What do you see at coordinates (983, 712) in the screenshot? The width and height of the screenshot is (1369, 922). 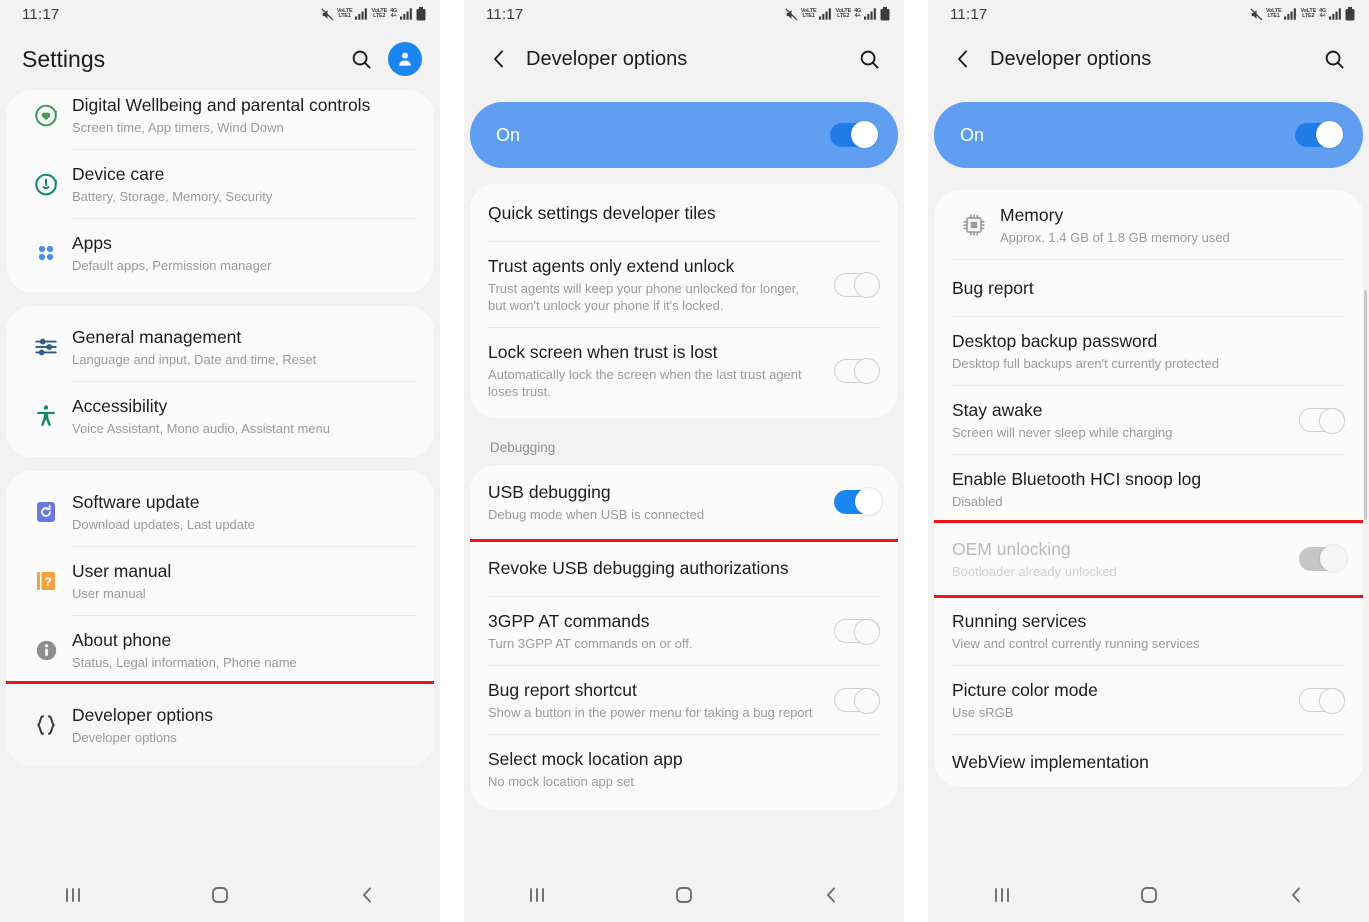 I see `list-item-subtitle: Use sRGB` at bounding box center [983, 712].